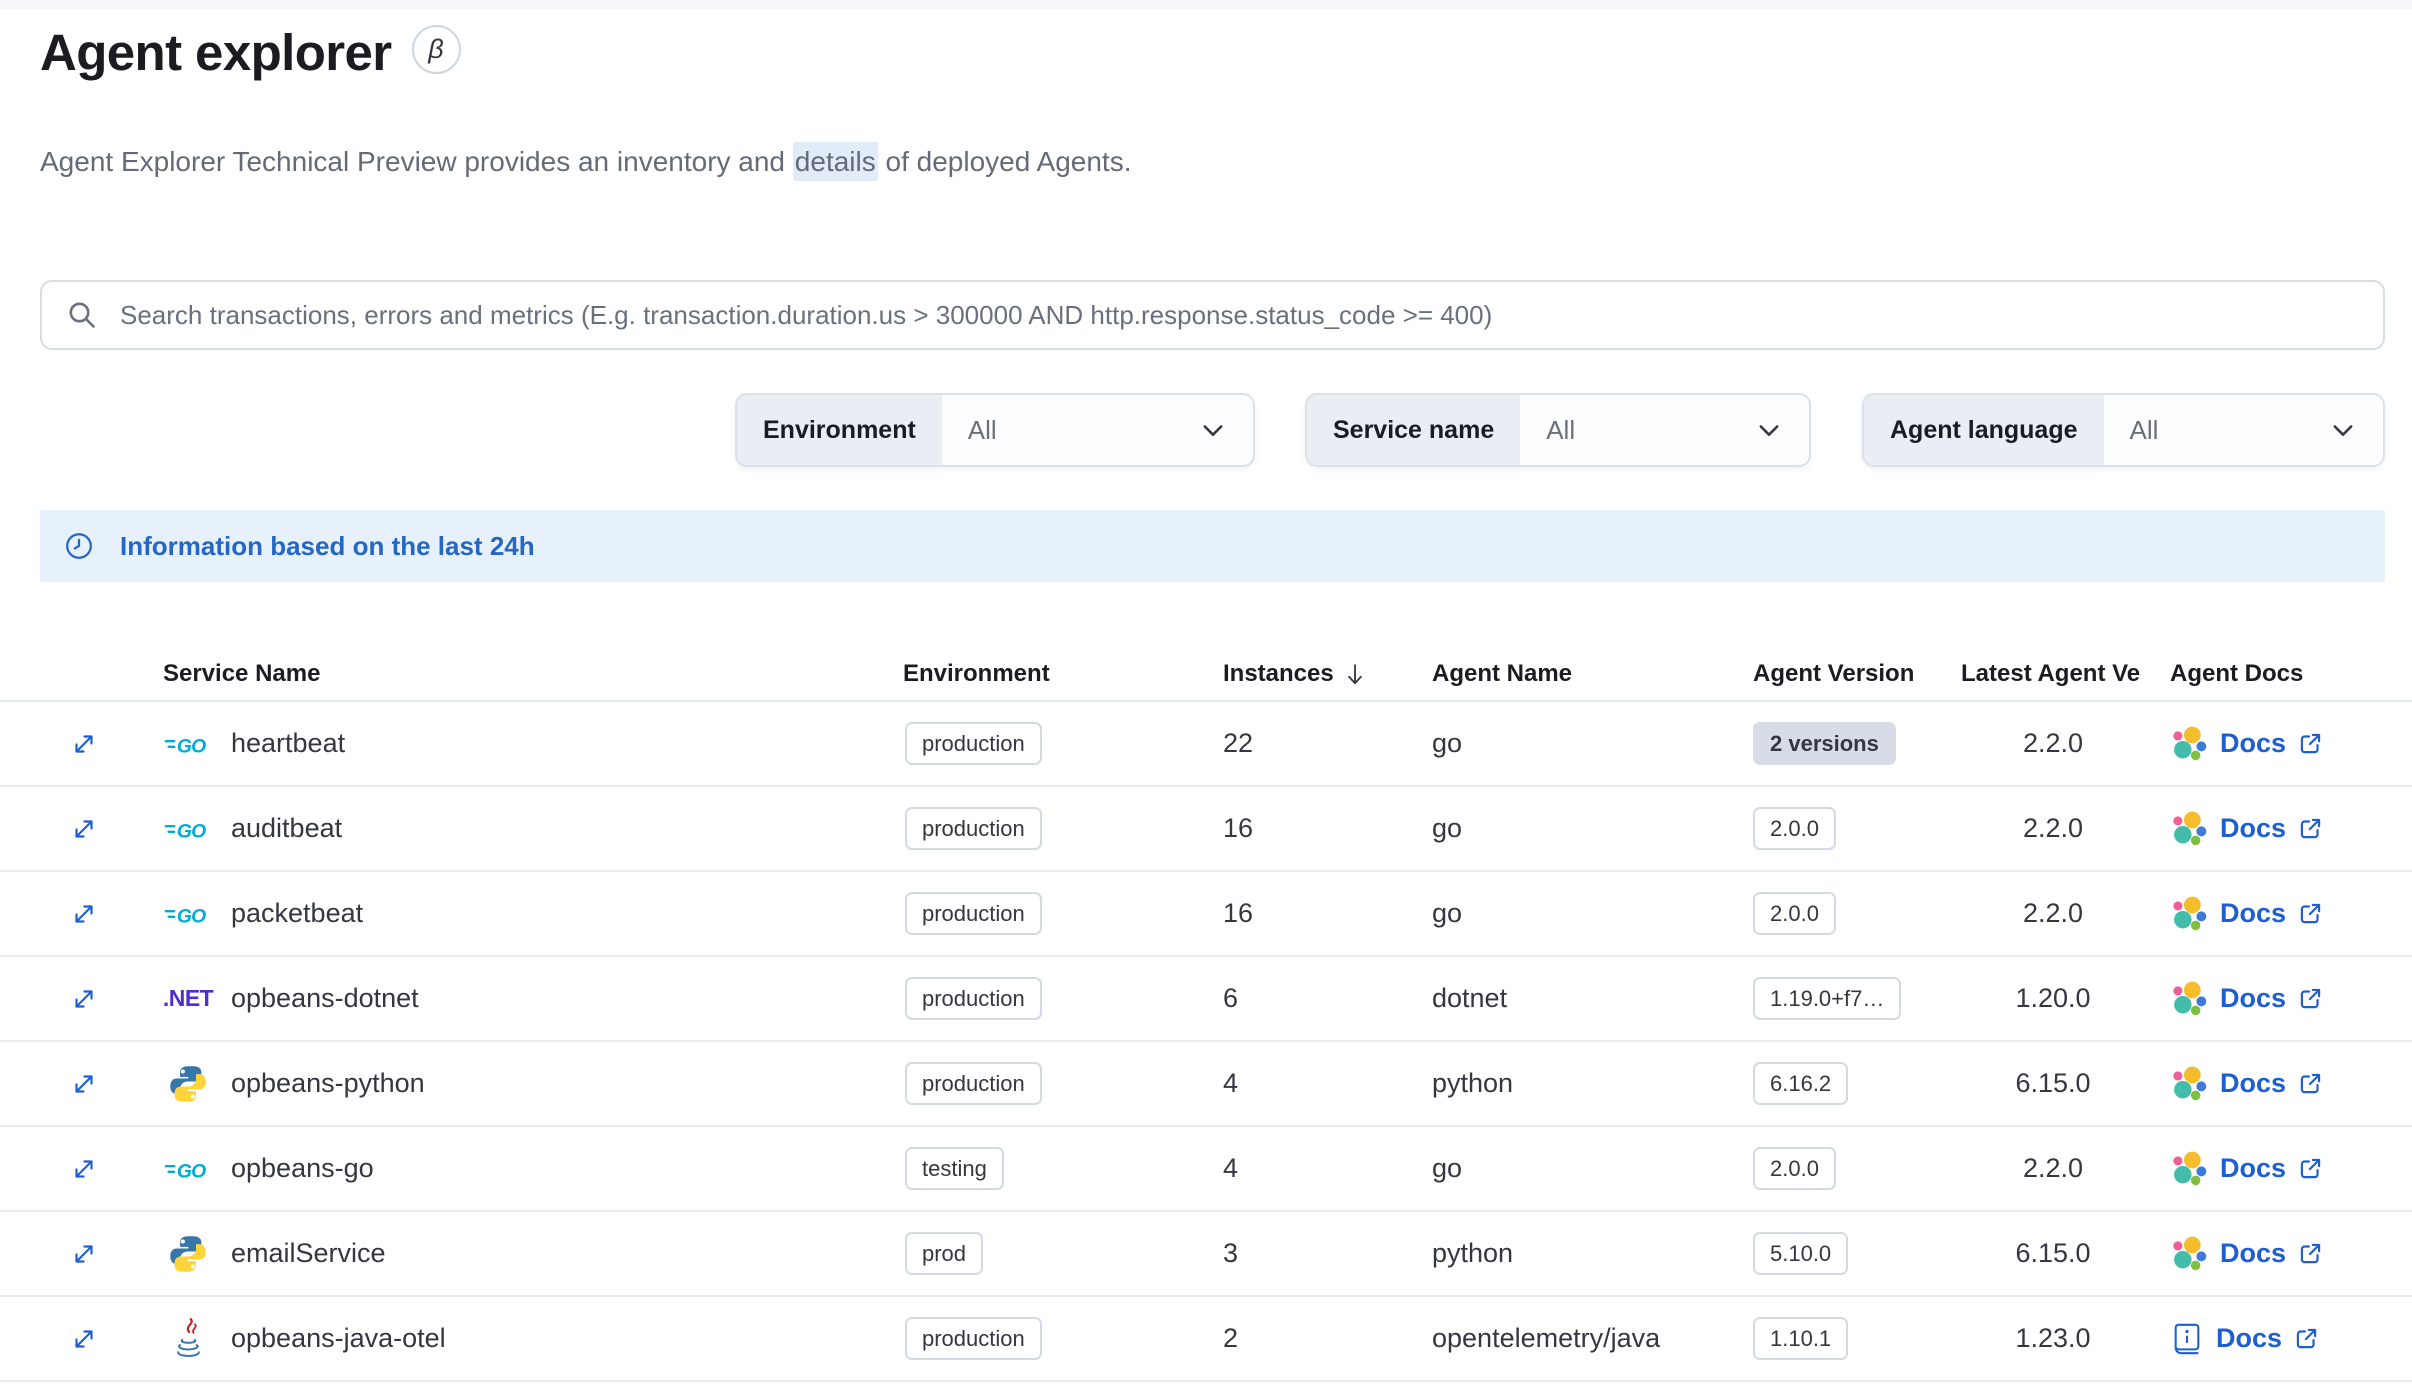 Image resolution: width=2412 pixels, height=1388 pixels. I want to click on search-icon, so click(82, 315).